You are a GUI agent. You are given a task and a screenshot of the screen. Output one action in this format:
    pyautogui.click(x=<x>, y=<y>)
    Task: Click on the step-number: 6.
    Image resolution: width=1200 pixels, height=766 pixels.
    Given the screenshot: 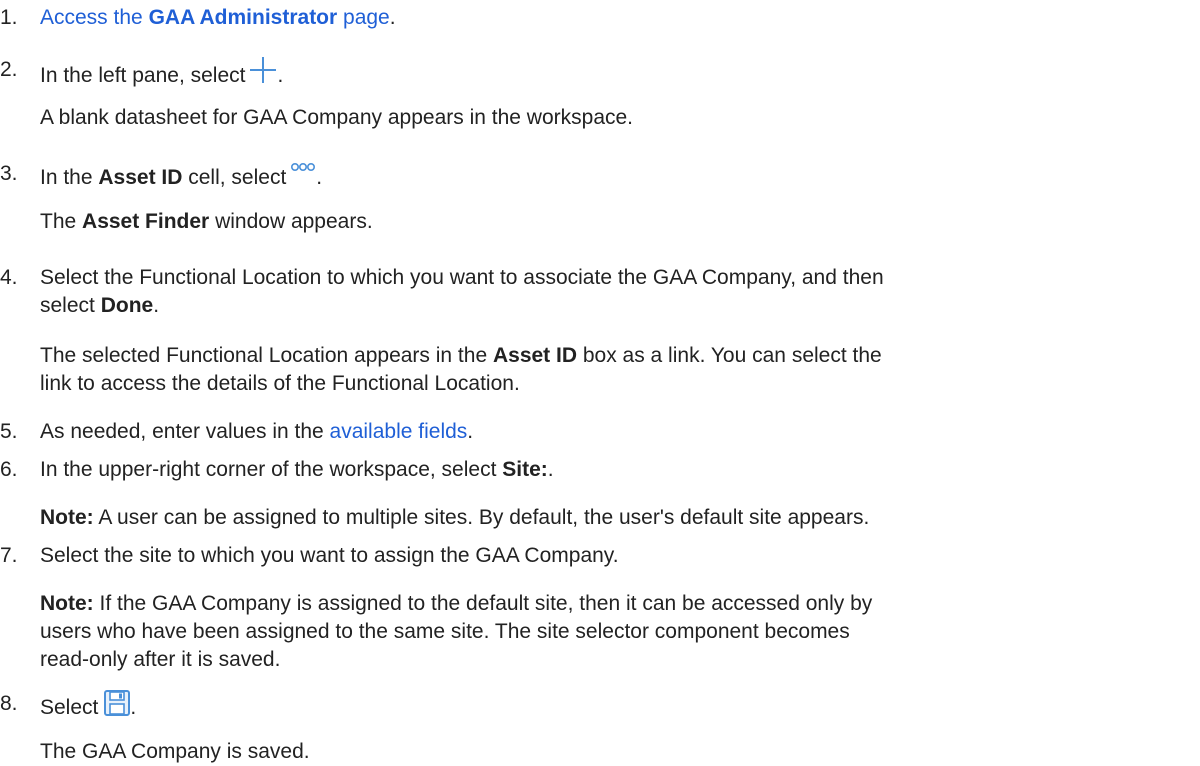 What is the action you would take?
    pyautogui.click(x=9, y=469)
    